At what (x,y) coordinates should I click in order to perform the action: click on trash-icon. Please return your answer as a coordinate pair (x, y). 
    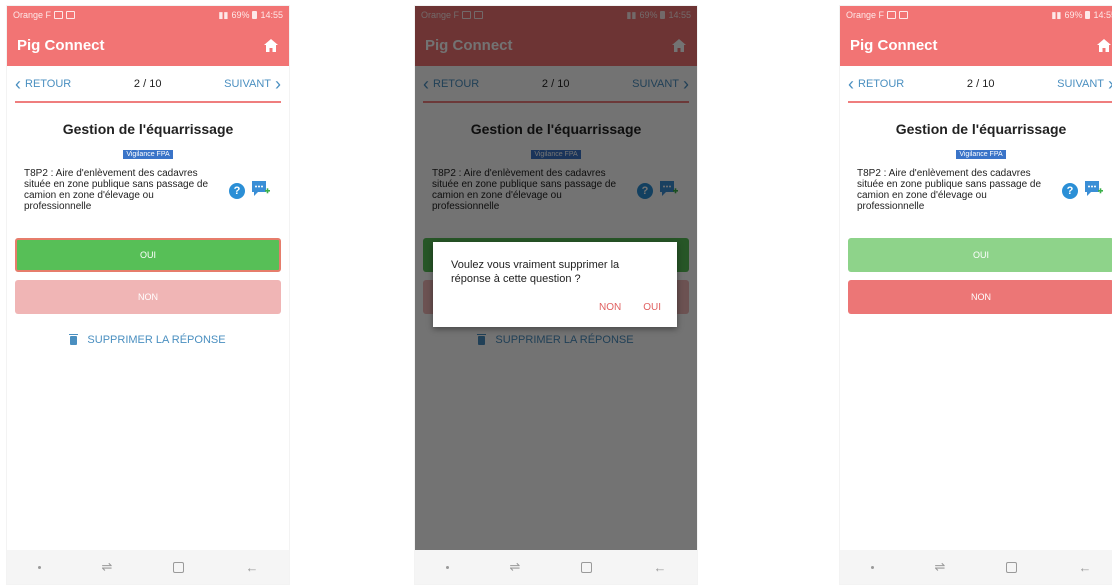
    Looking at the image, I should click on (74, 339).